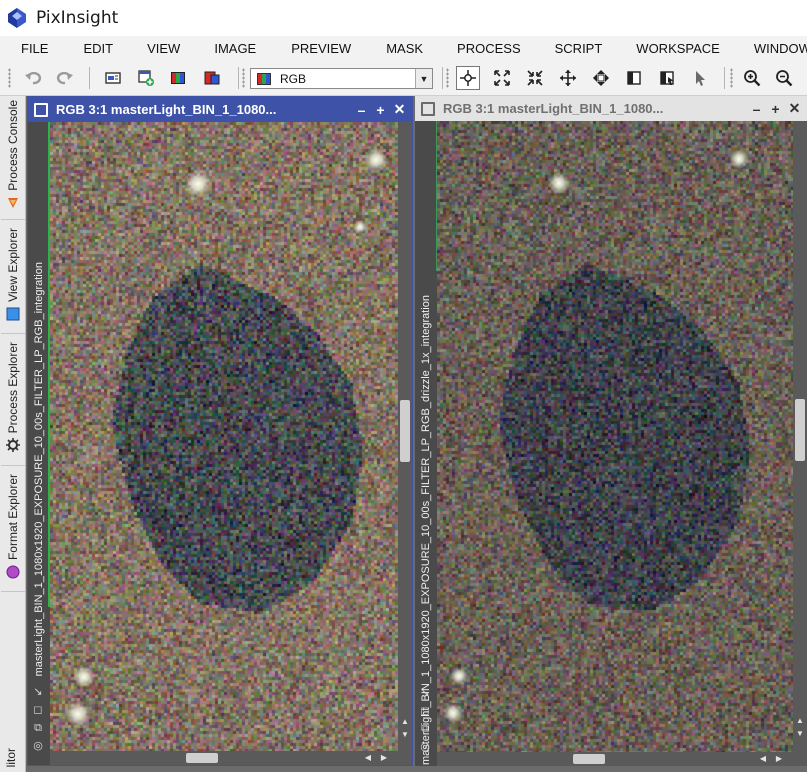 The image size is (807, 772). What do you see at coordinates (13, 265) in the screenshot?
I see `tab-view-explorer-label: View Explorer` at bounding box center [13, 265].